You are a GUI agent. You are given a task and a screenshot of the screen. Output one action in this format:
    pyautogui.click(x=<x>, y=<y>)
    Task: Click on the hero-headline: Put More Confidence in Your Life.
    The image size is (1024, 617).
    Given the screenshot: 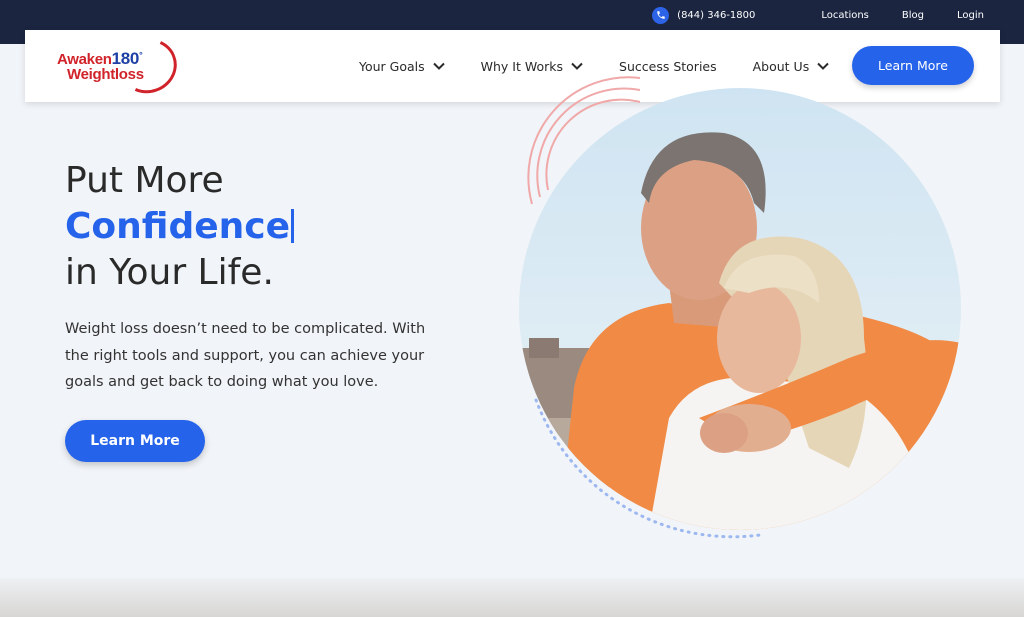 What is the action you would take?
    pyautogui.click(x=180, y=227)
    